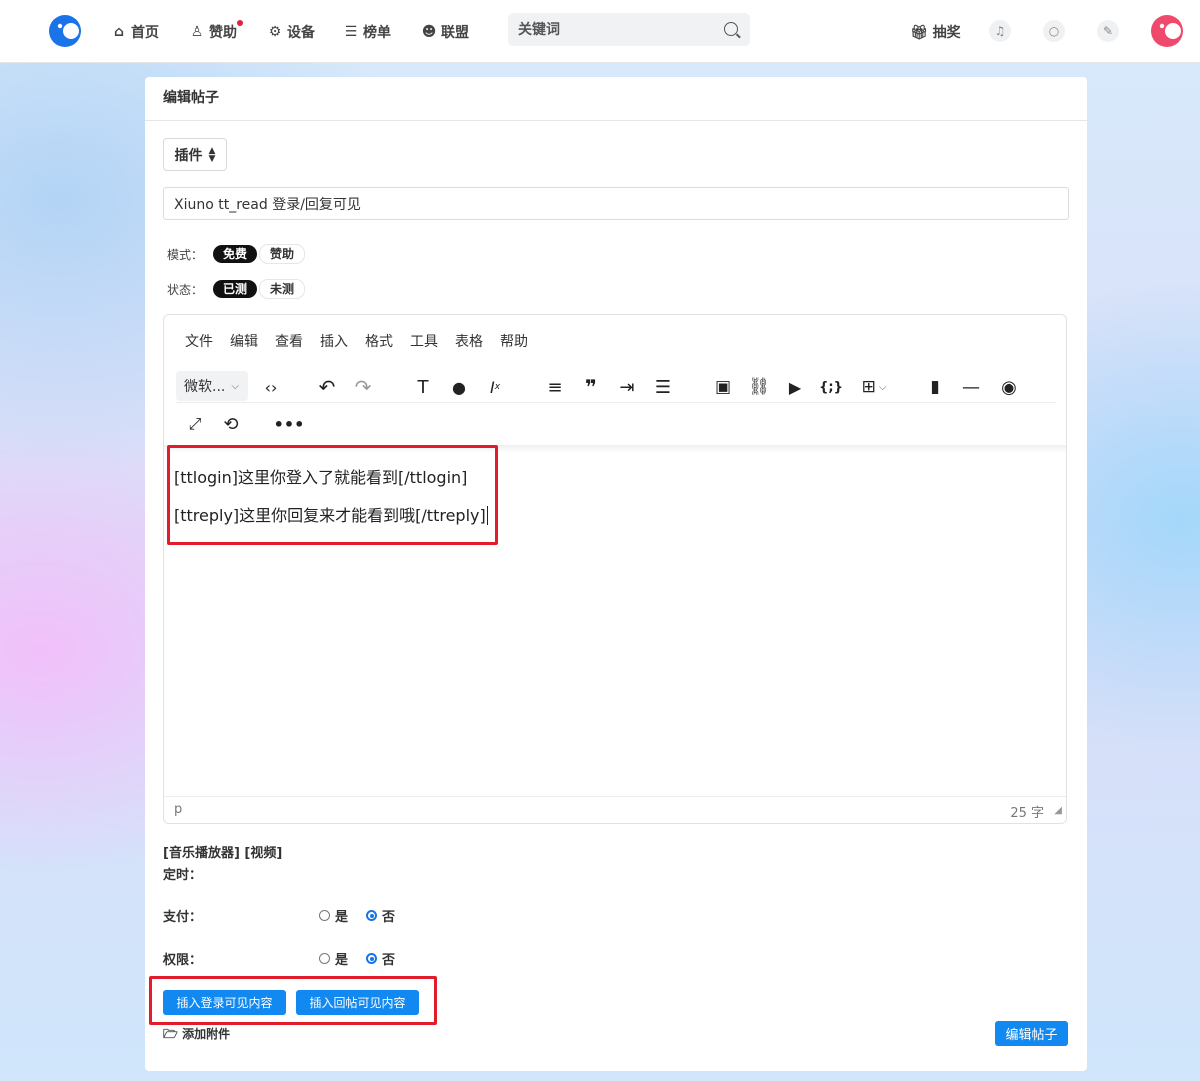 The width and height of the screenshot is (1200, 1081). Describe the element at coordinates (380, 958) in the screenshot. I see `perm-no-radio: 否` at that location.